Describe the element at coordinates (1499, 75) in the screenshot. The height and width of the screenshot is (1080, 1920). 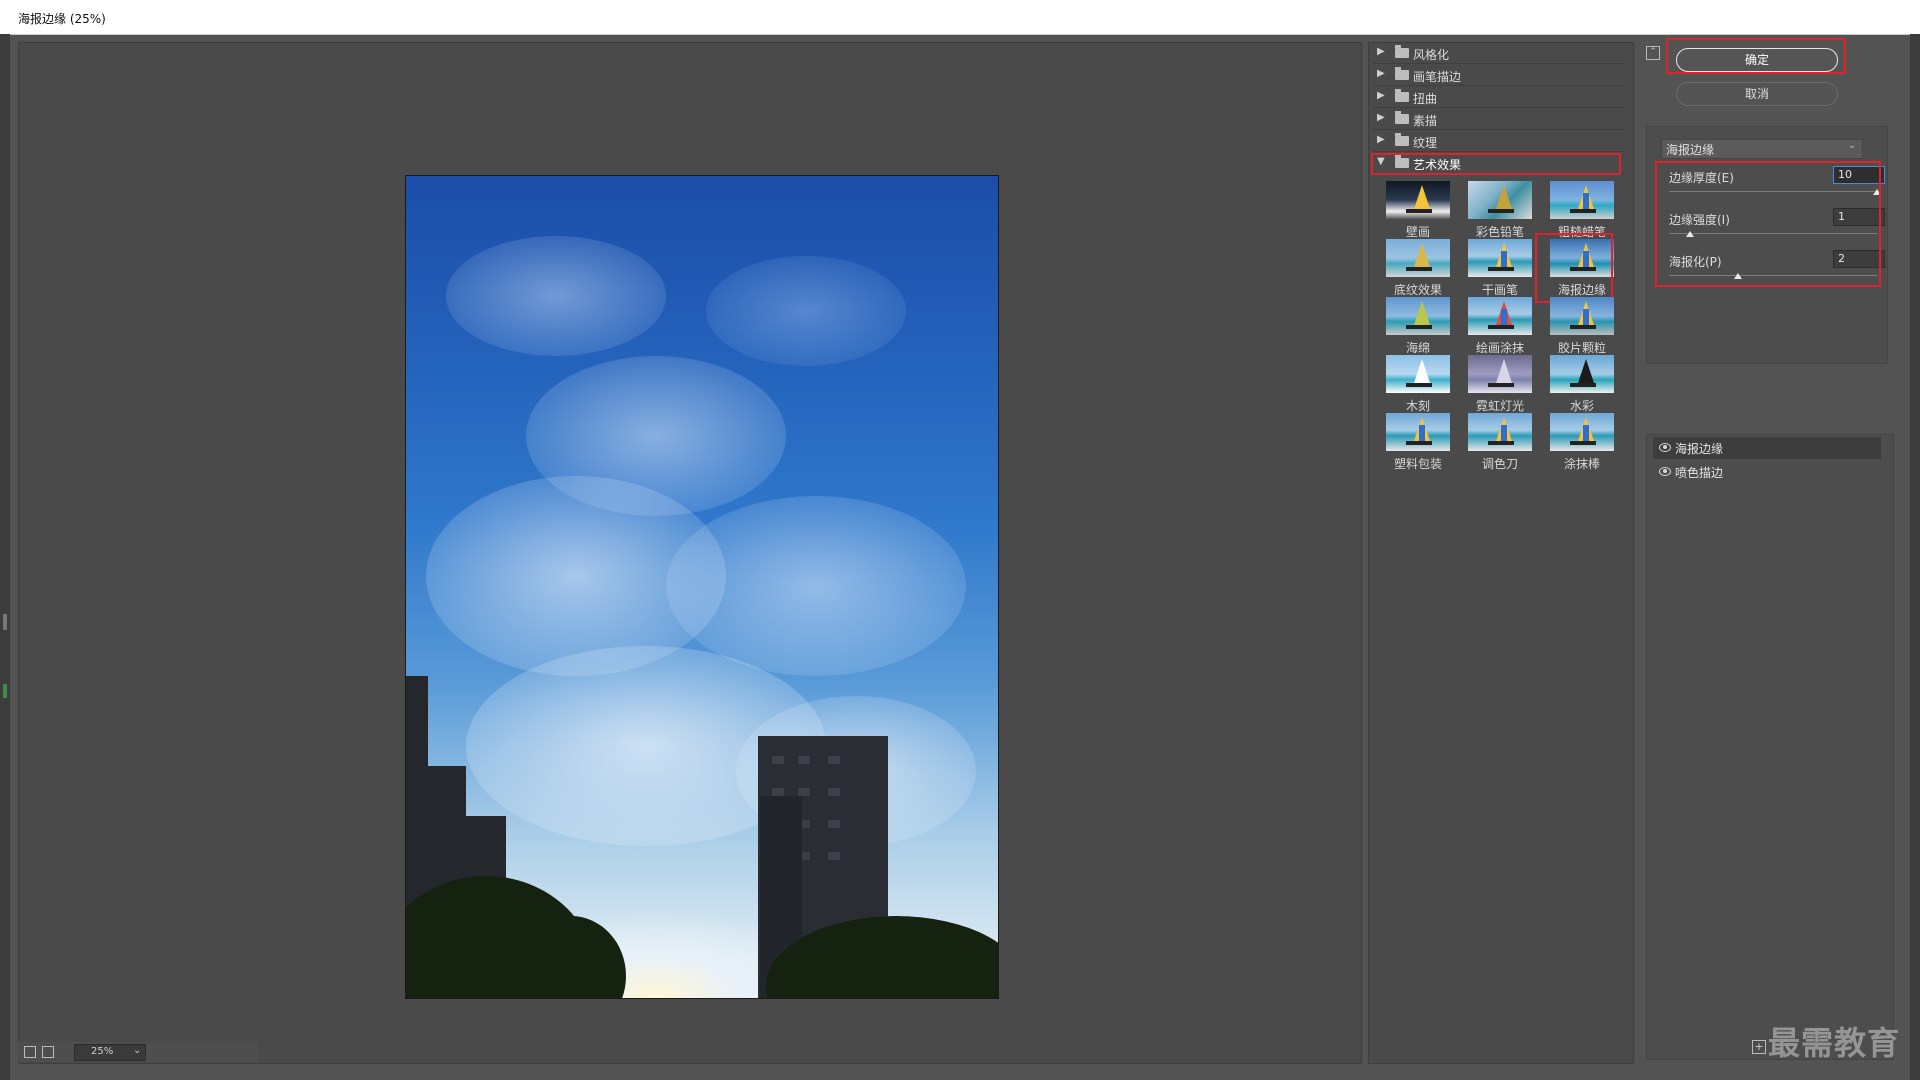
I see `category-brush-strokes: ▶ 画笔描边` at that location.